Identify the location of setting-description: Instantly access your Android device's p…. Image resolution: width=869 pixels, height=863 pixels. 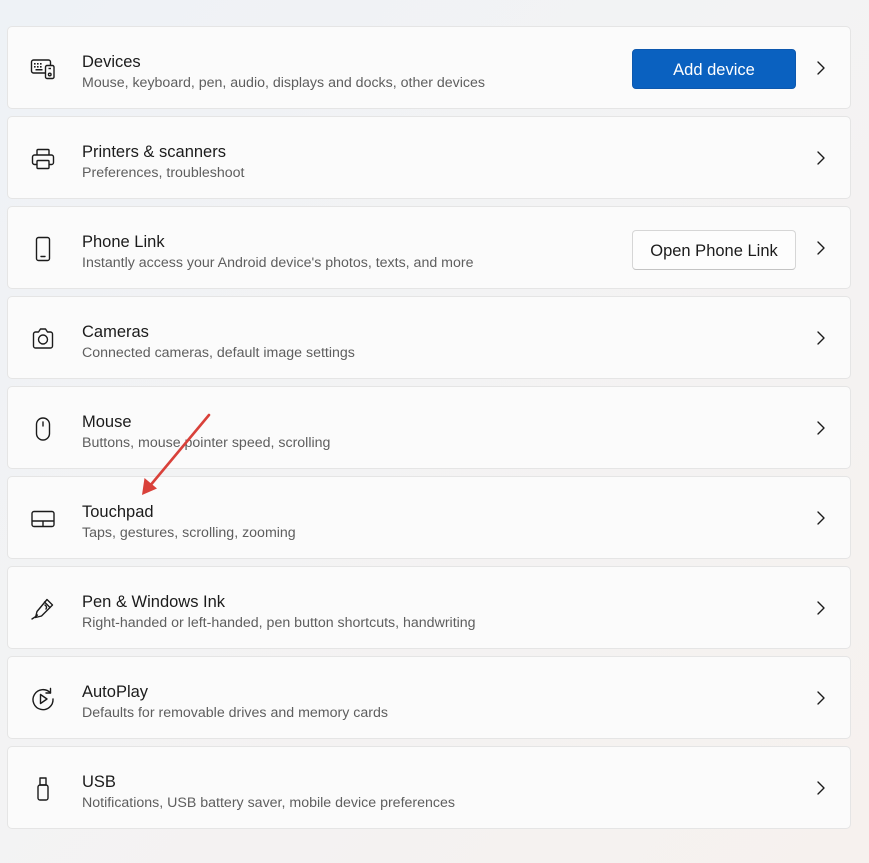
(278, 263).